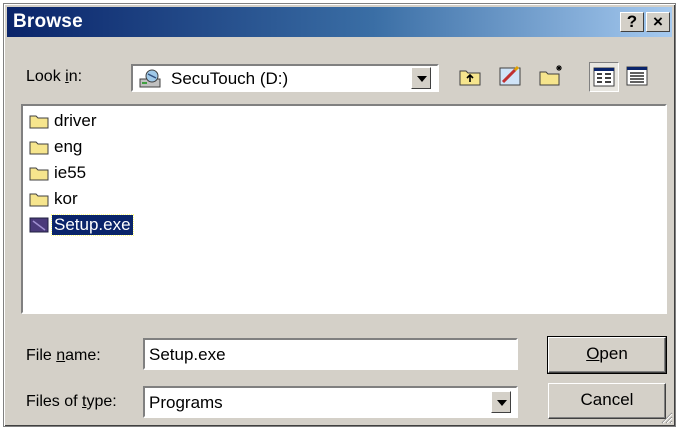 Image resolution: width=681 pixels, height=431 pixels. Describe the element at coordinates (71, 401) in the screenshot. I see `filetype-label: Files of type:` at that location.